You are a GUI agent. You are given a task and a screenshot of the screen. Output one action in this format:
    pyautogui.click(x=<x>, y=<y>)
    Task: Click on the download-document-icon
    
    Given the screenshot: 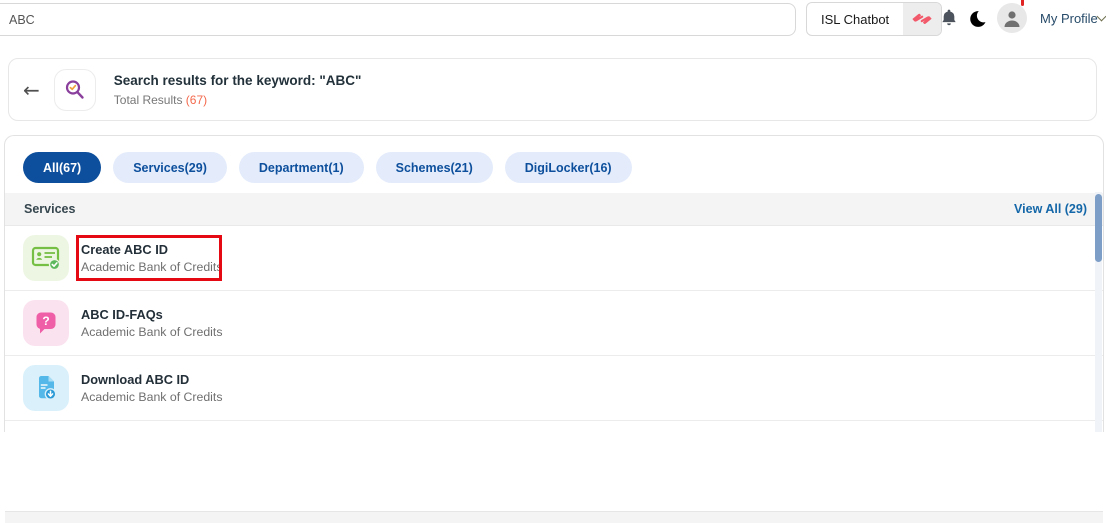 What is the action you would take?
    pyautogui.click(x=46, y=388)
    